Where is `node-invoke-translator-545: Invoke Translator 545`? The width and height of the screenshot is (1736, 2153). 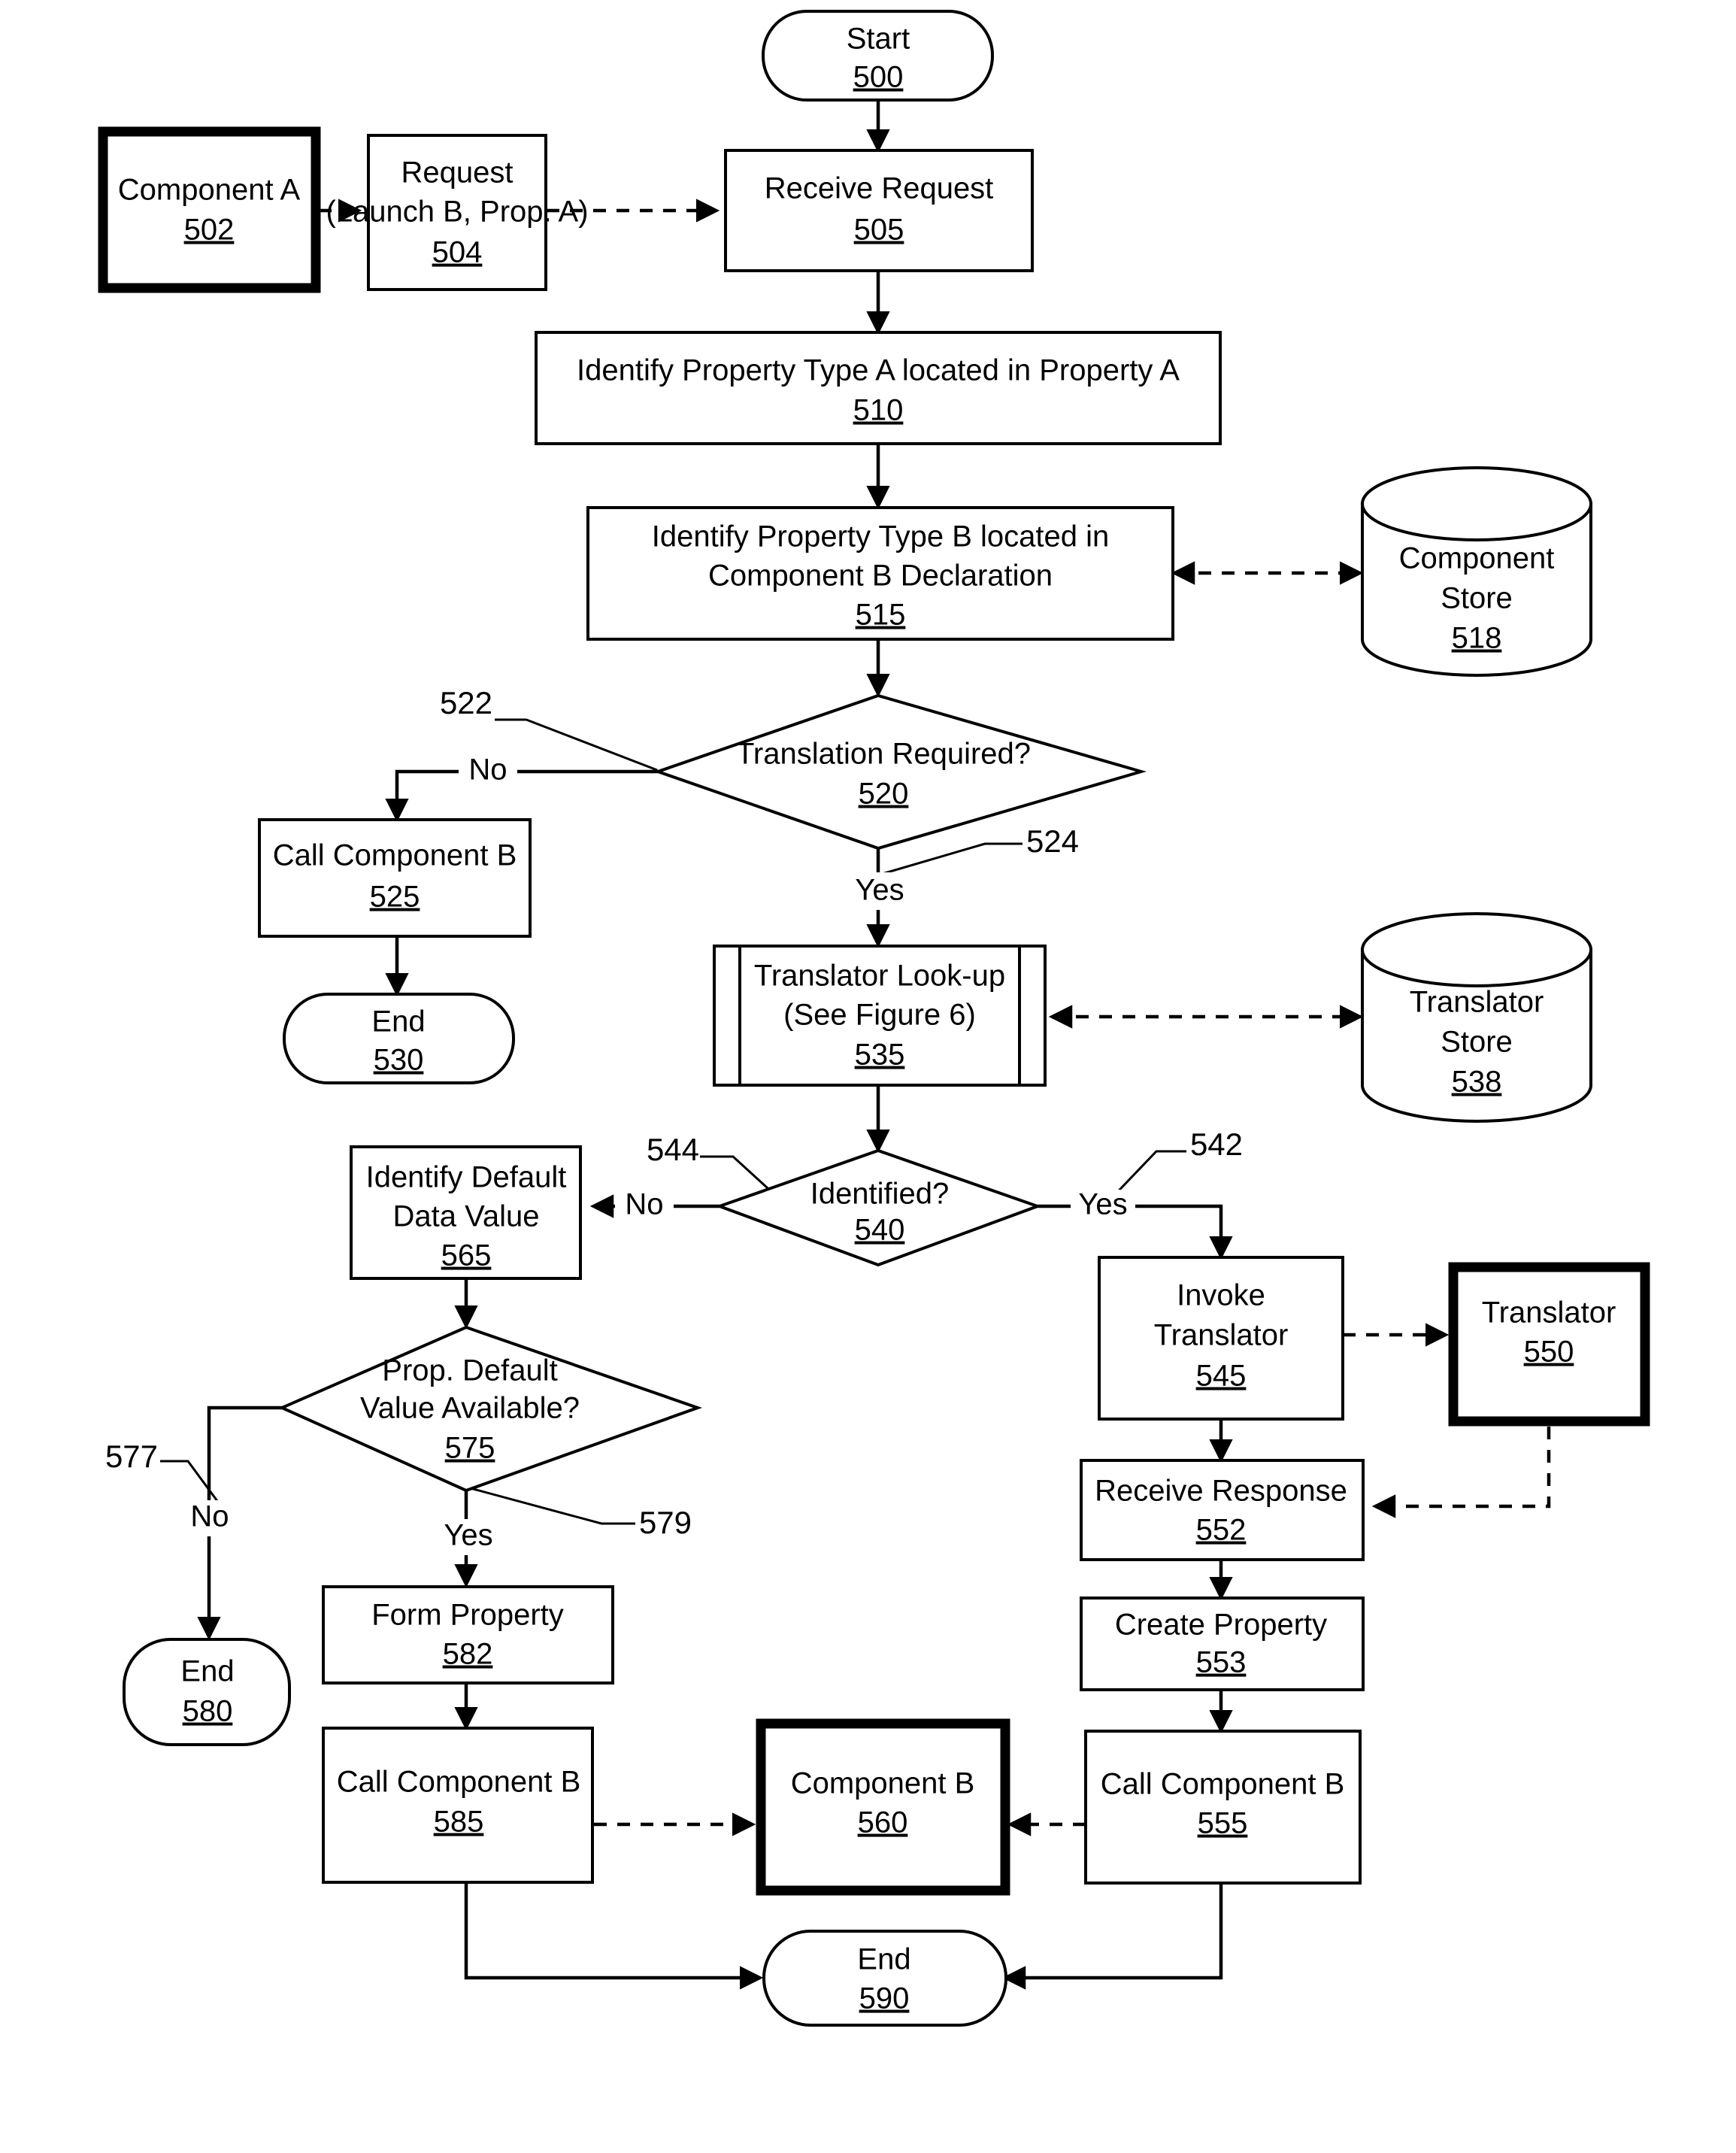 node-invoke-translator-545: Invoke Translator 545 is located at coordinates (1221, 1338).